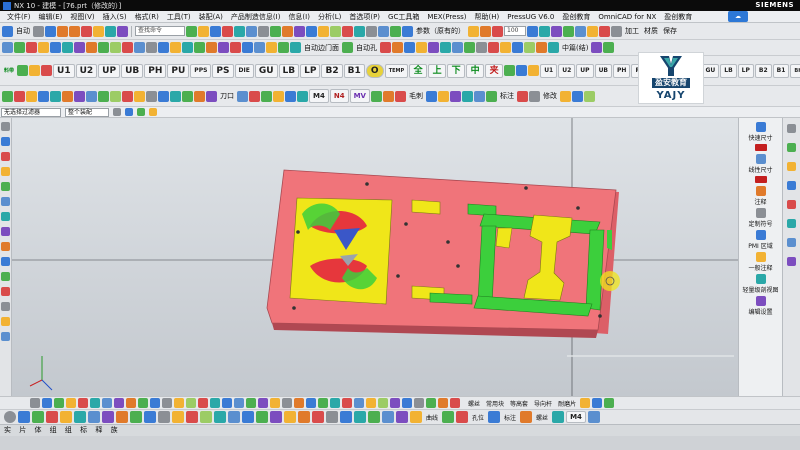 The height and width of the screenshot is (450, 800). What do you see at coordinates (109, 70) in the screenshot?
I see `up-button: UP` at bounding box center [109, 70].